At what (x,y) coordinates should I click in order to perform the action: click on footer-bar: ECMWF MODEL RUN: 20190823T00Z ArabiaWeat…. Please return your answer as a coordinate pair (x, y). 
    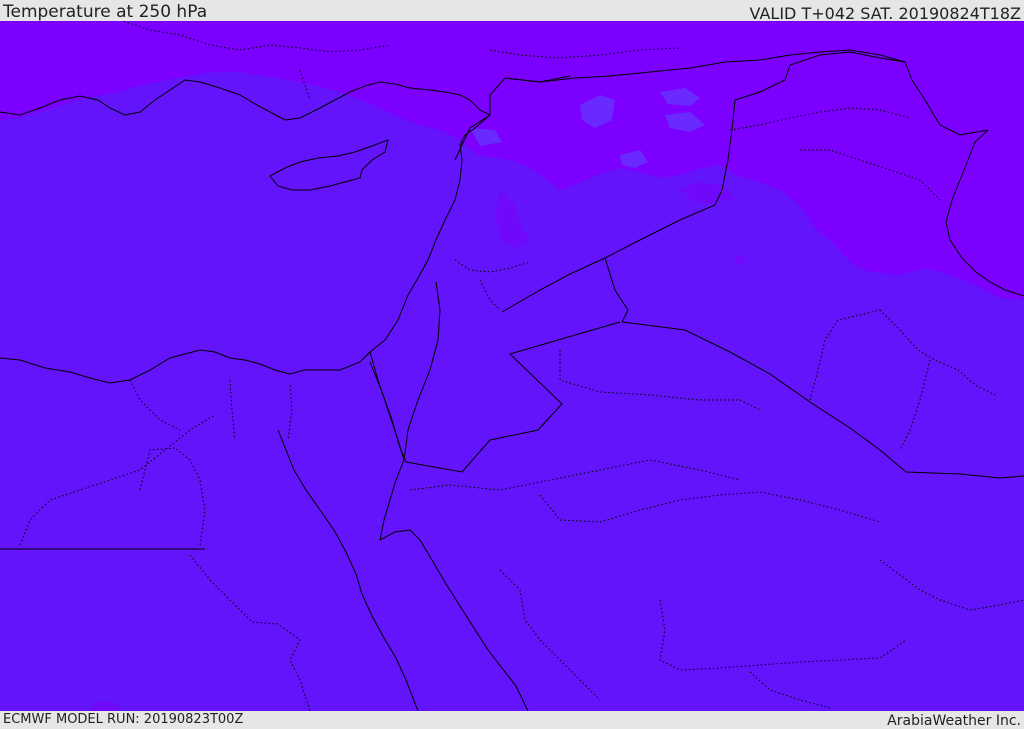
    Looking at the image, I should click on (512, 720).